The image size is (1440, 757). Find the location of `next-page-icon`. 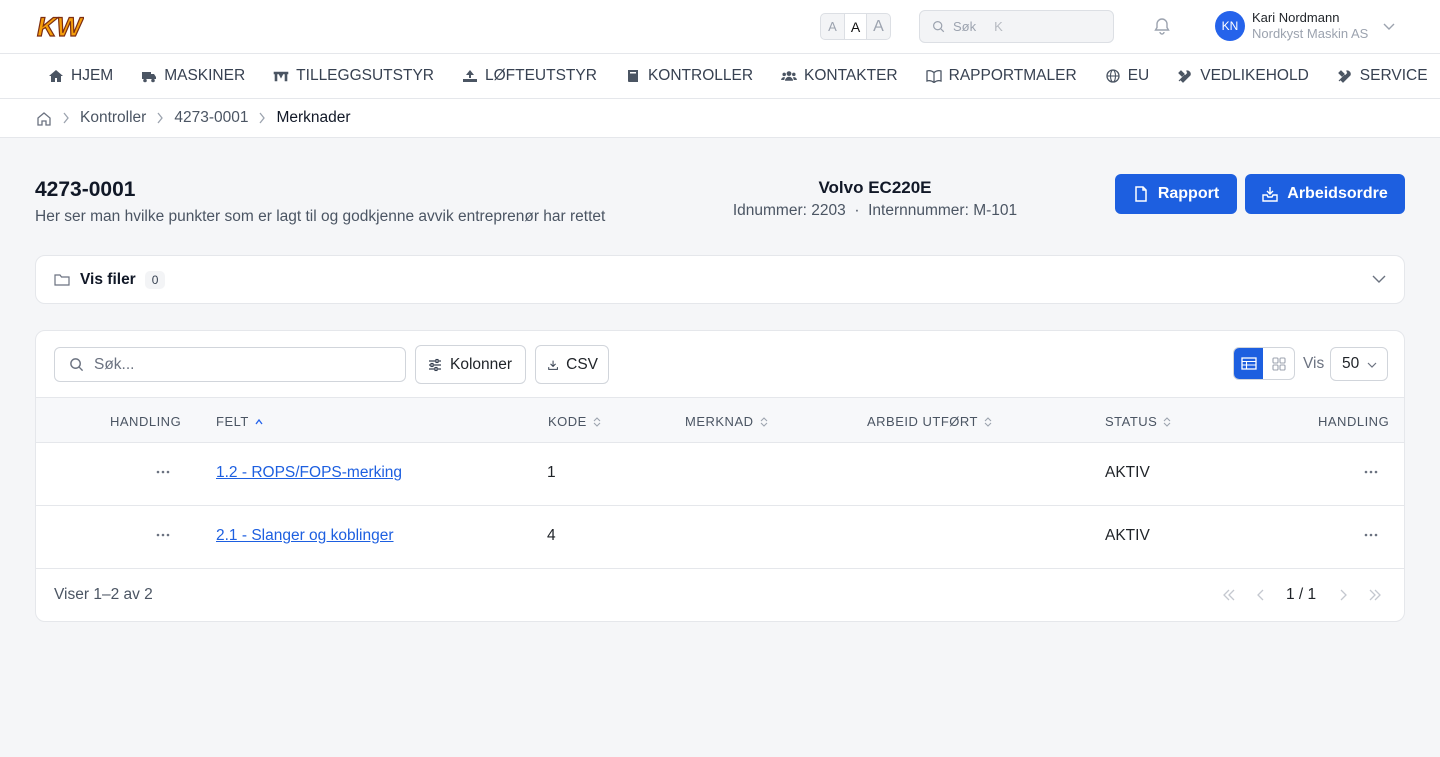

next-page-icon is located at coordinates (1343, 595).